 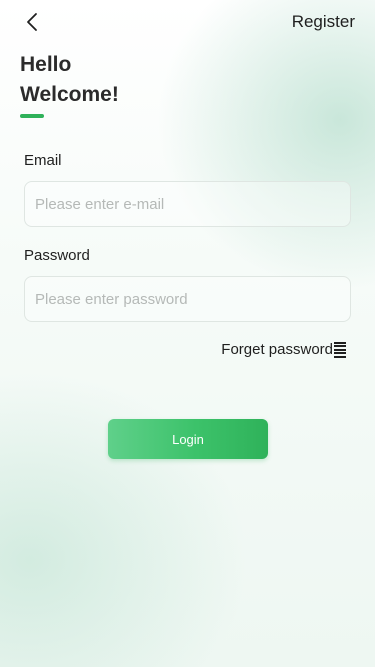 I want to click on greeting: Hello Welcome!, so click(x=69, y=84).